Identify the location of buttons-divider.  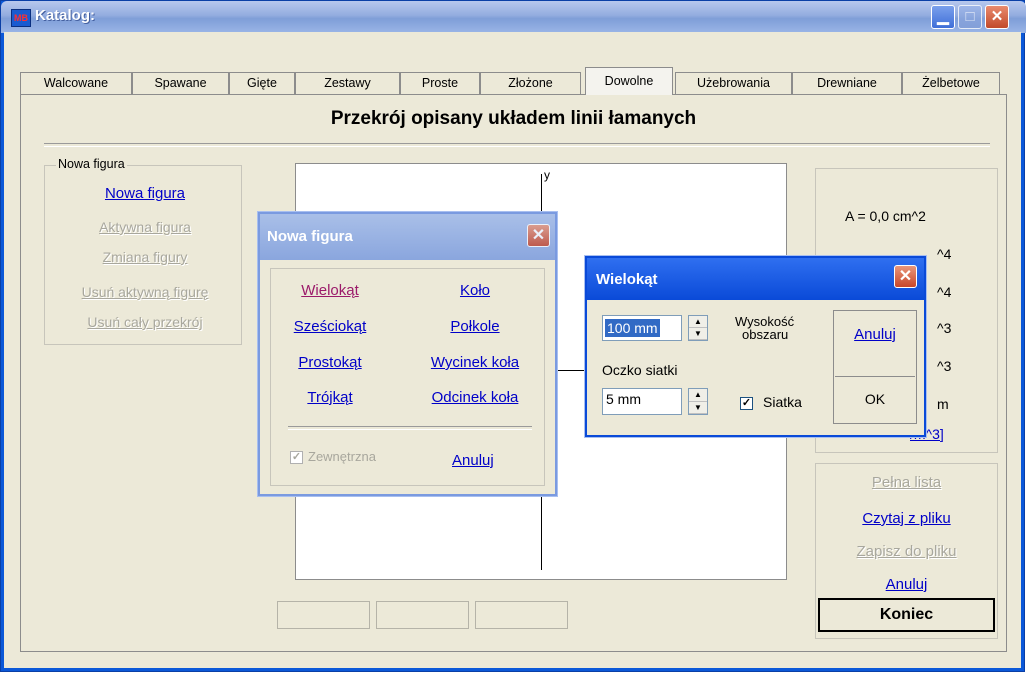
(875, 376).